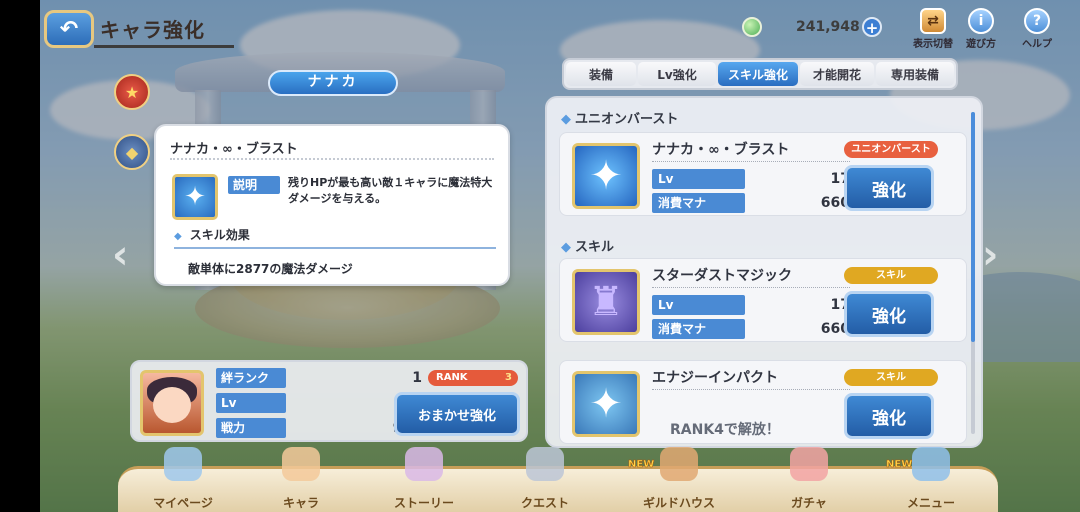 Image resolution: width=1080 pixels, height=512 pixels. I want to click on nav-guild-house: NEW ギルドハウス, so click(679, 479).